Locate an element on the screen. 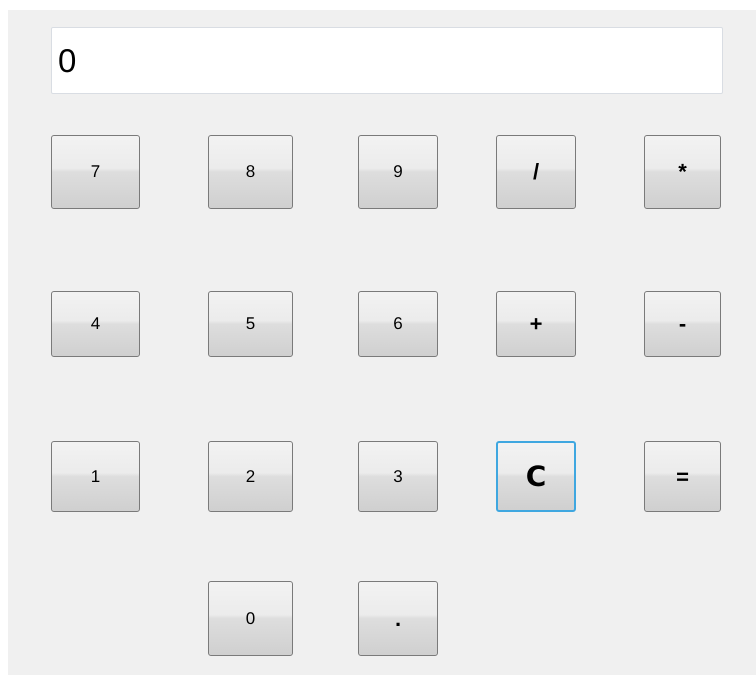 Image resolution: width=756 pixels, height=675 pixels. calculator-key: 3 is located at coordinates (398, 476).